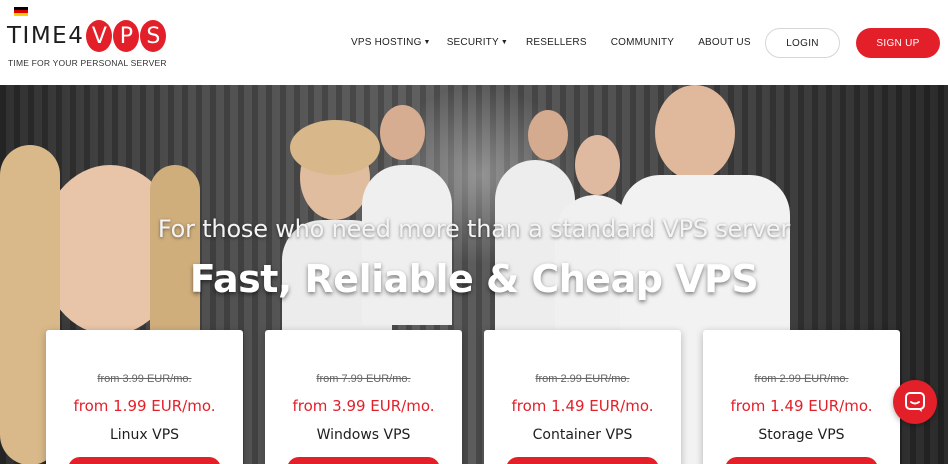 This screenshot has height=464, width=948. Describe the element at coordinates (363, 406) in the screenshot. I see `current-price: from 3.99 EUR/mo.` at that location.